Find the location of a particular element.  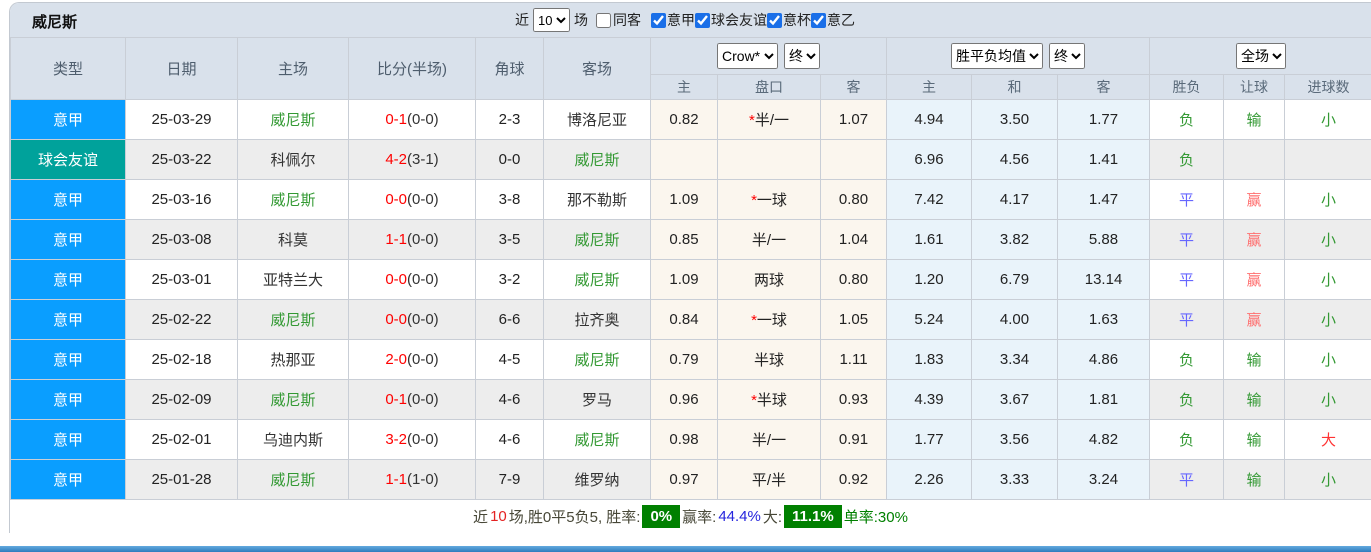

home-team-cell: 热那亚 is located at coordinates (293, 359).